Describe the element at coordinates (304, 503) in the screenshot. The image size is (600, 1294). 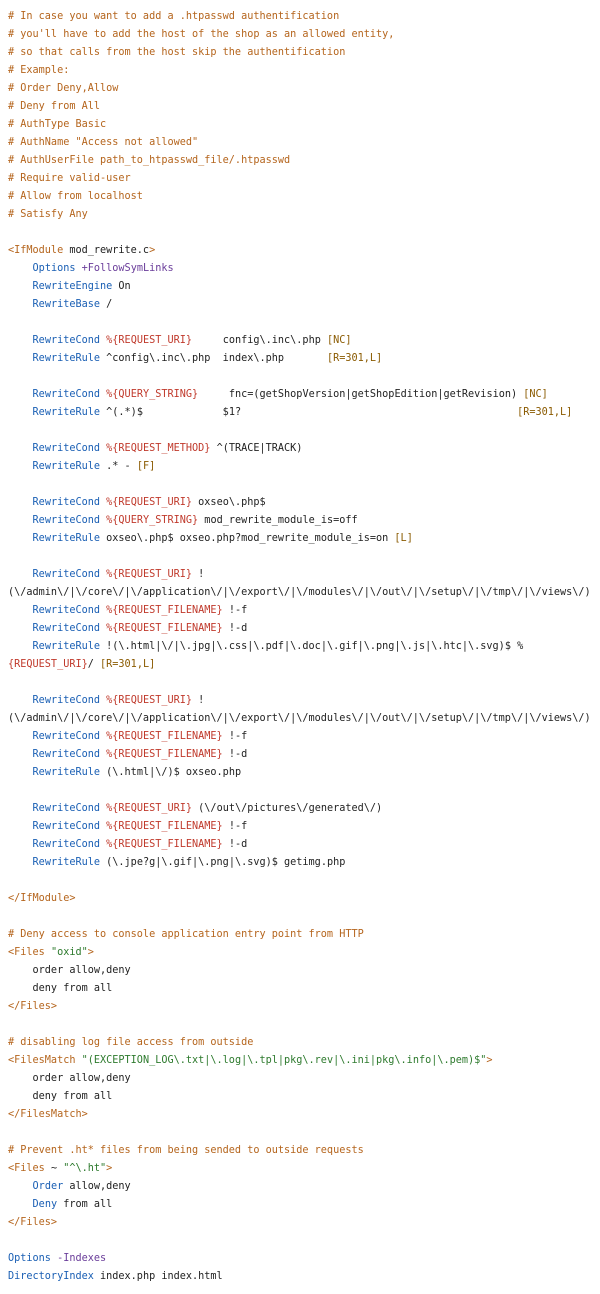
I see `code-line: RewriteCond %{REQUEST_URI} oxseo\.php$` at that location.